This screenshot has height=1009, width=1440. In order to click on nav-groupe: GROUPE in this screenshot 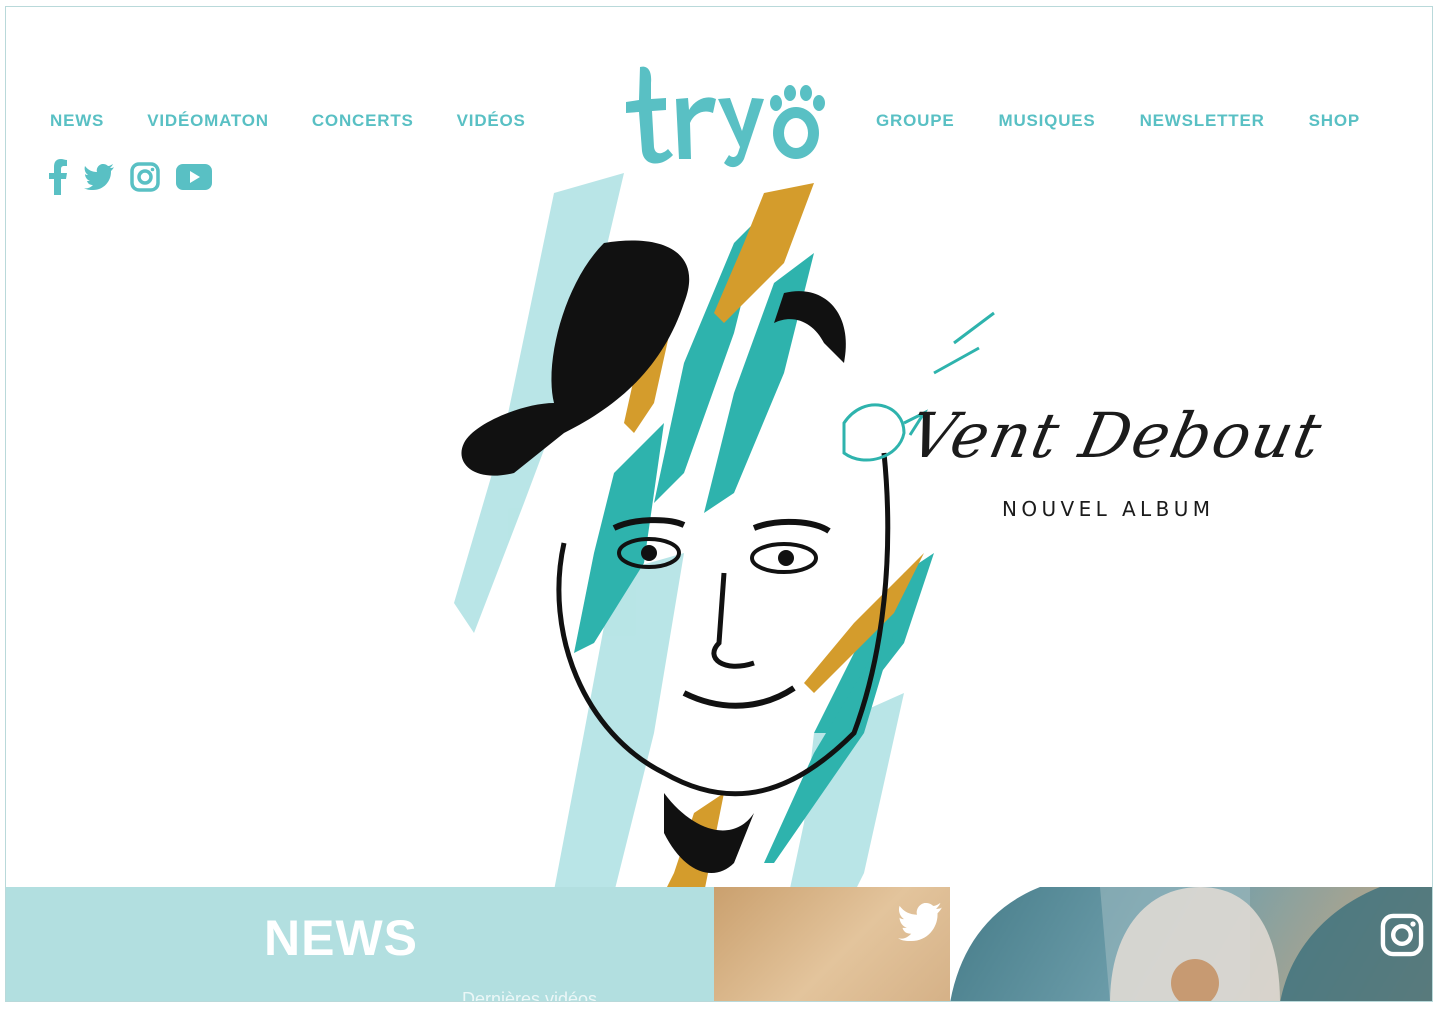, I will do `click(915, 121)`.